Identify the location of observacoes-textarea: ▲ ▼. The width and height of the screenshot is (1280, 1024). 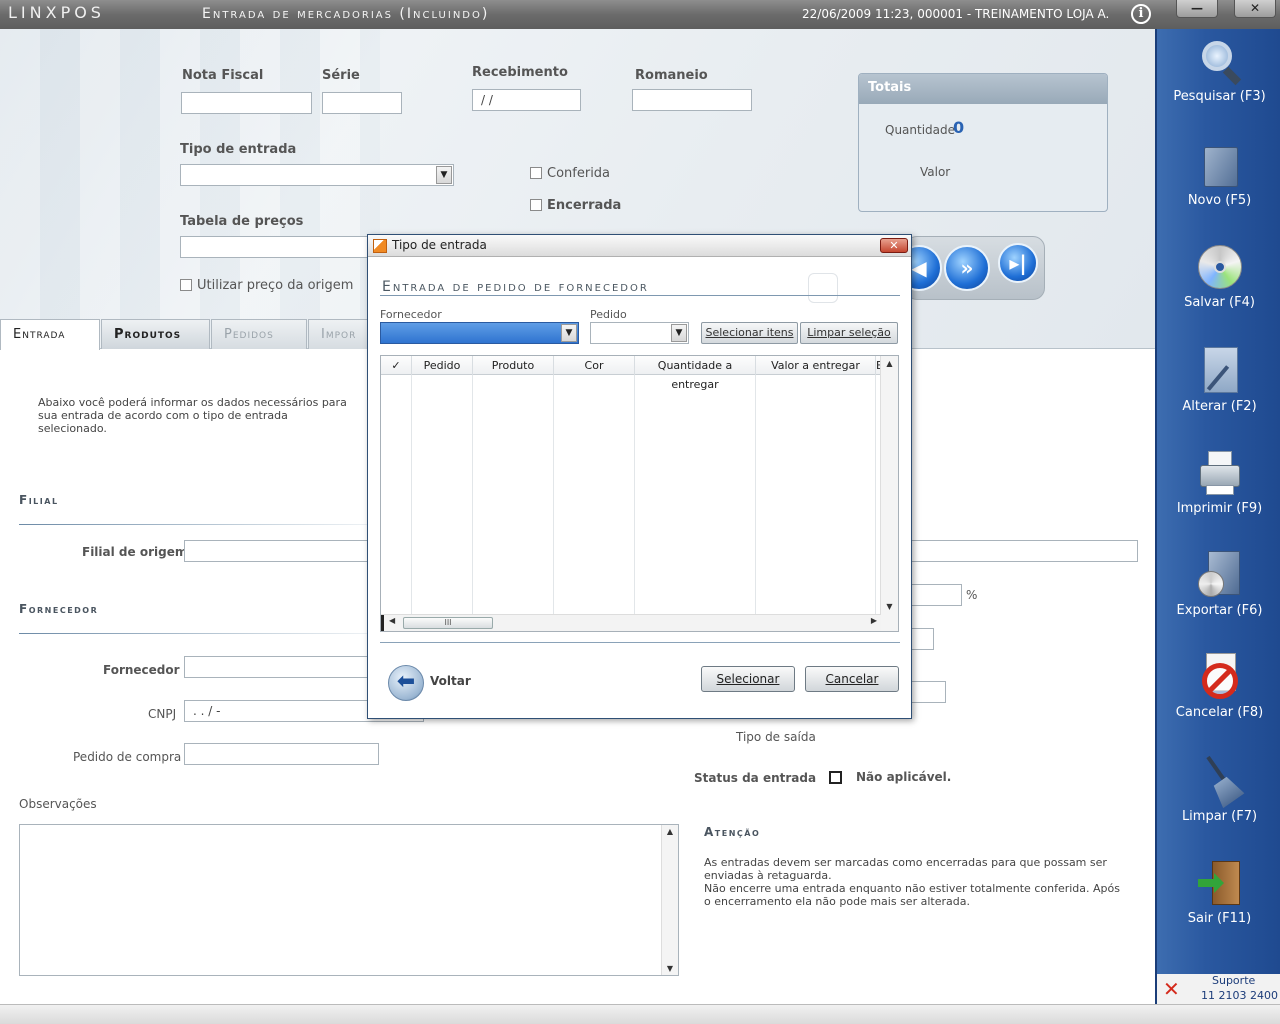
(349, 900).